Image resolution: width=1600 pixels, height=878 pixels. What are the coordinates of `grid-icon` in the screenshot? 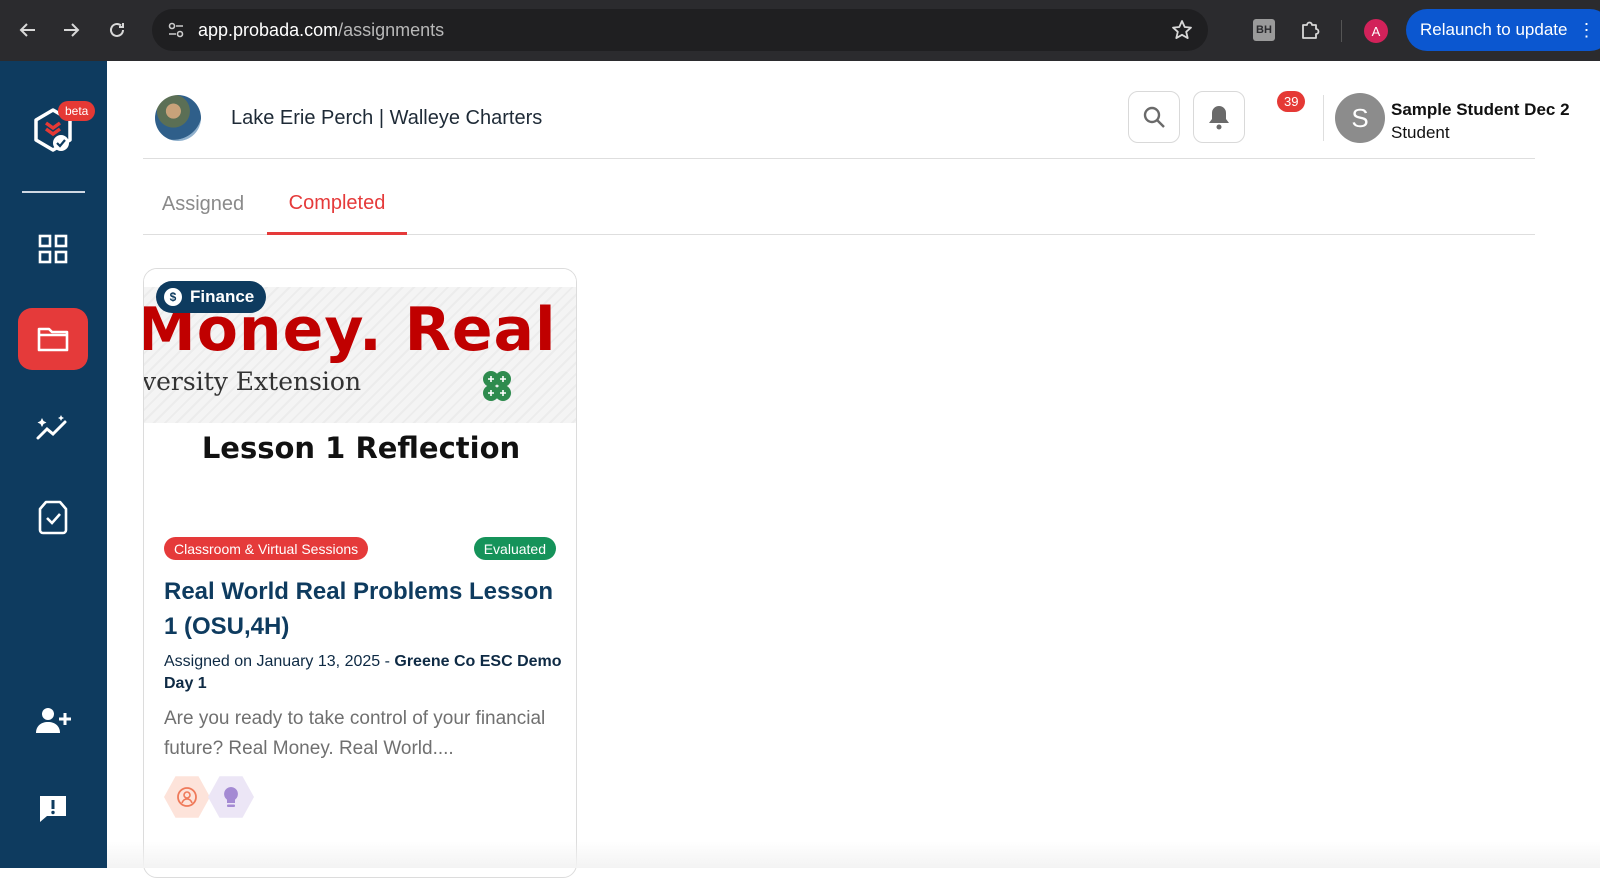 It's located at (53, 249).